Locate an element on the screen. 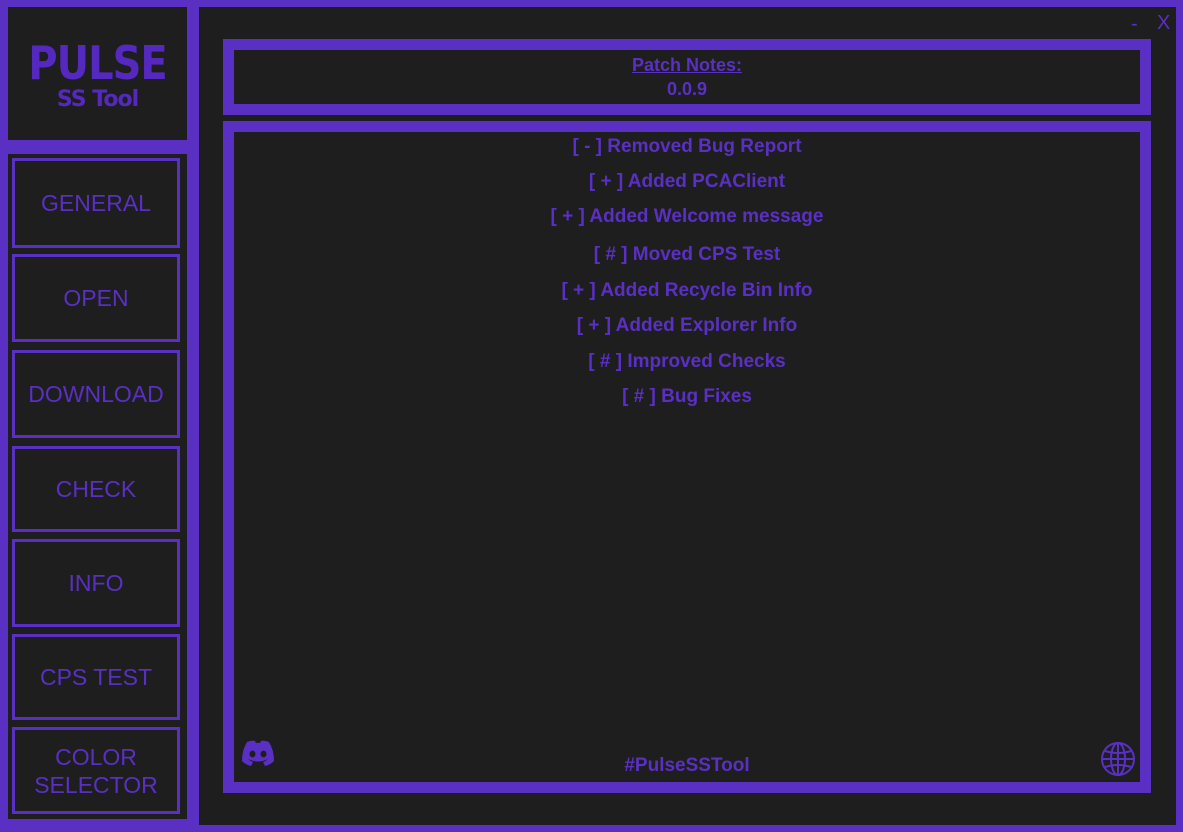 This screenshot has height=832, width=1183. patch-note-line: [ + ] Added Welcome message is located at coordinates (687, 216).